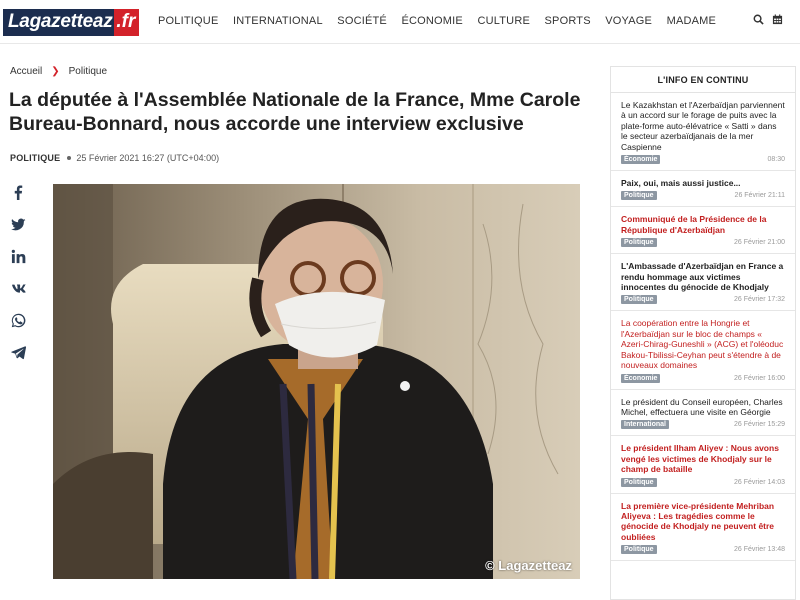  Describe the element at coordinates (18, 352) in the screenshot. I see `telegram-icon` at that location.